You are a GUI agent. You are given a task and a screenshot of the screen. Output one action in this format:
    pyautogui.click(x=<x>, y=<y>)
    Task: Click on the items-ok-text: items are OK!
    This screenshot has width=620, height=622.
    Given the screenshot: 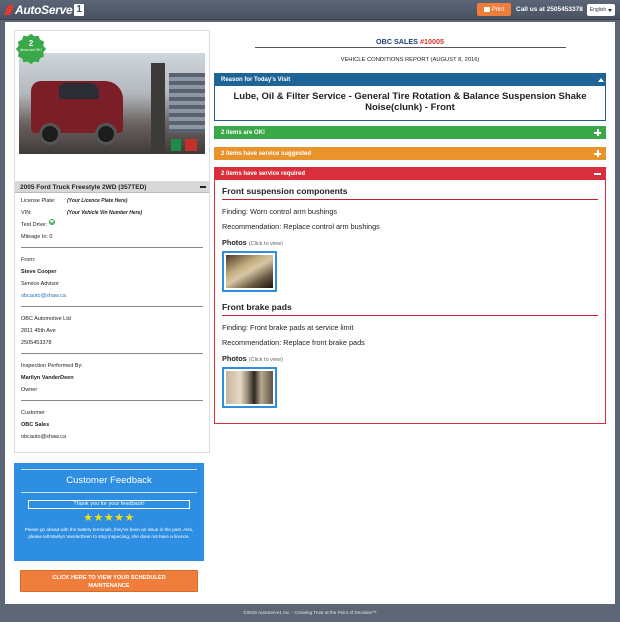 What is the action you would take?
    pyautogui.click(x=31, y=50)
    